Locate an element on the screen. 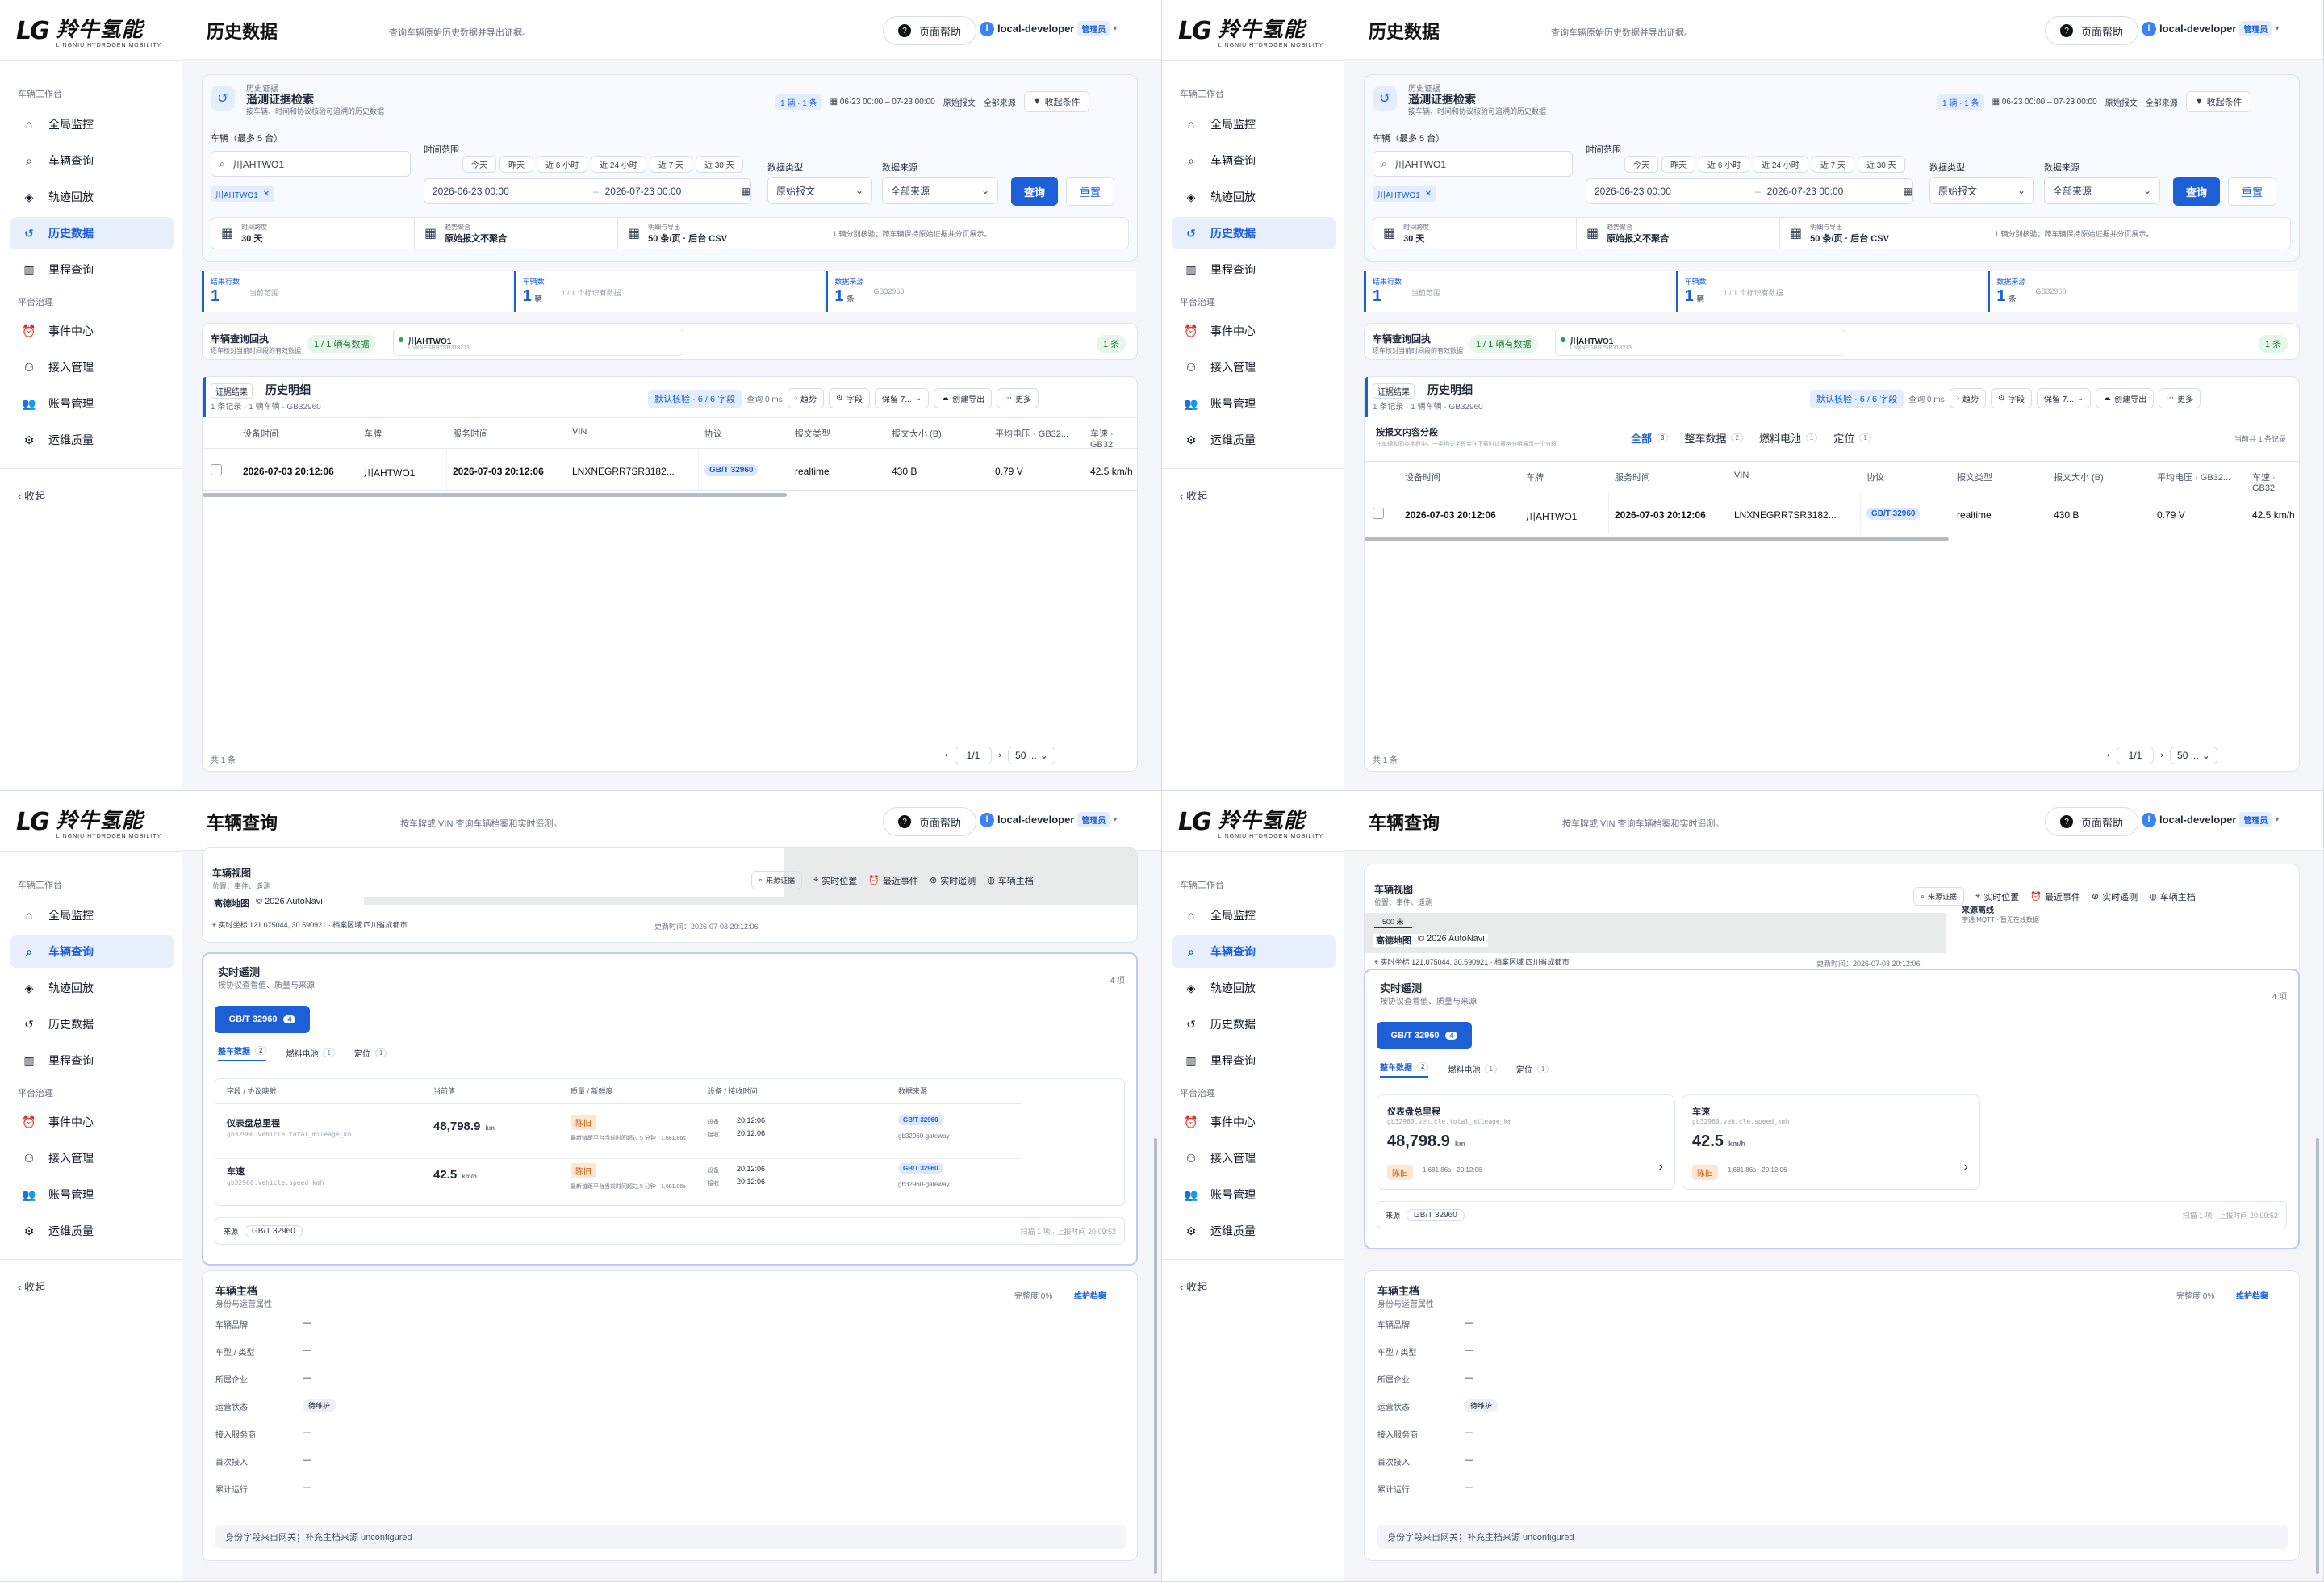 Image resolution: width=2324 pixels, height=1582 pixels. maintain-link: 维护档案 is located at coordinates (2252, 1295).